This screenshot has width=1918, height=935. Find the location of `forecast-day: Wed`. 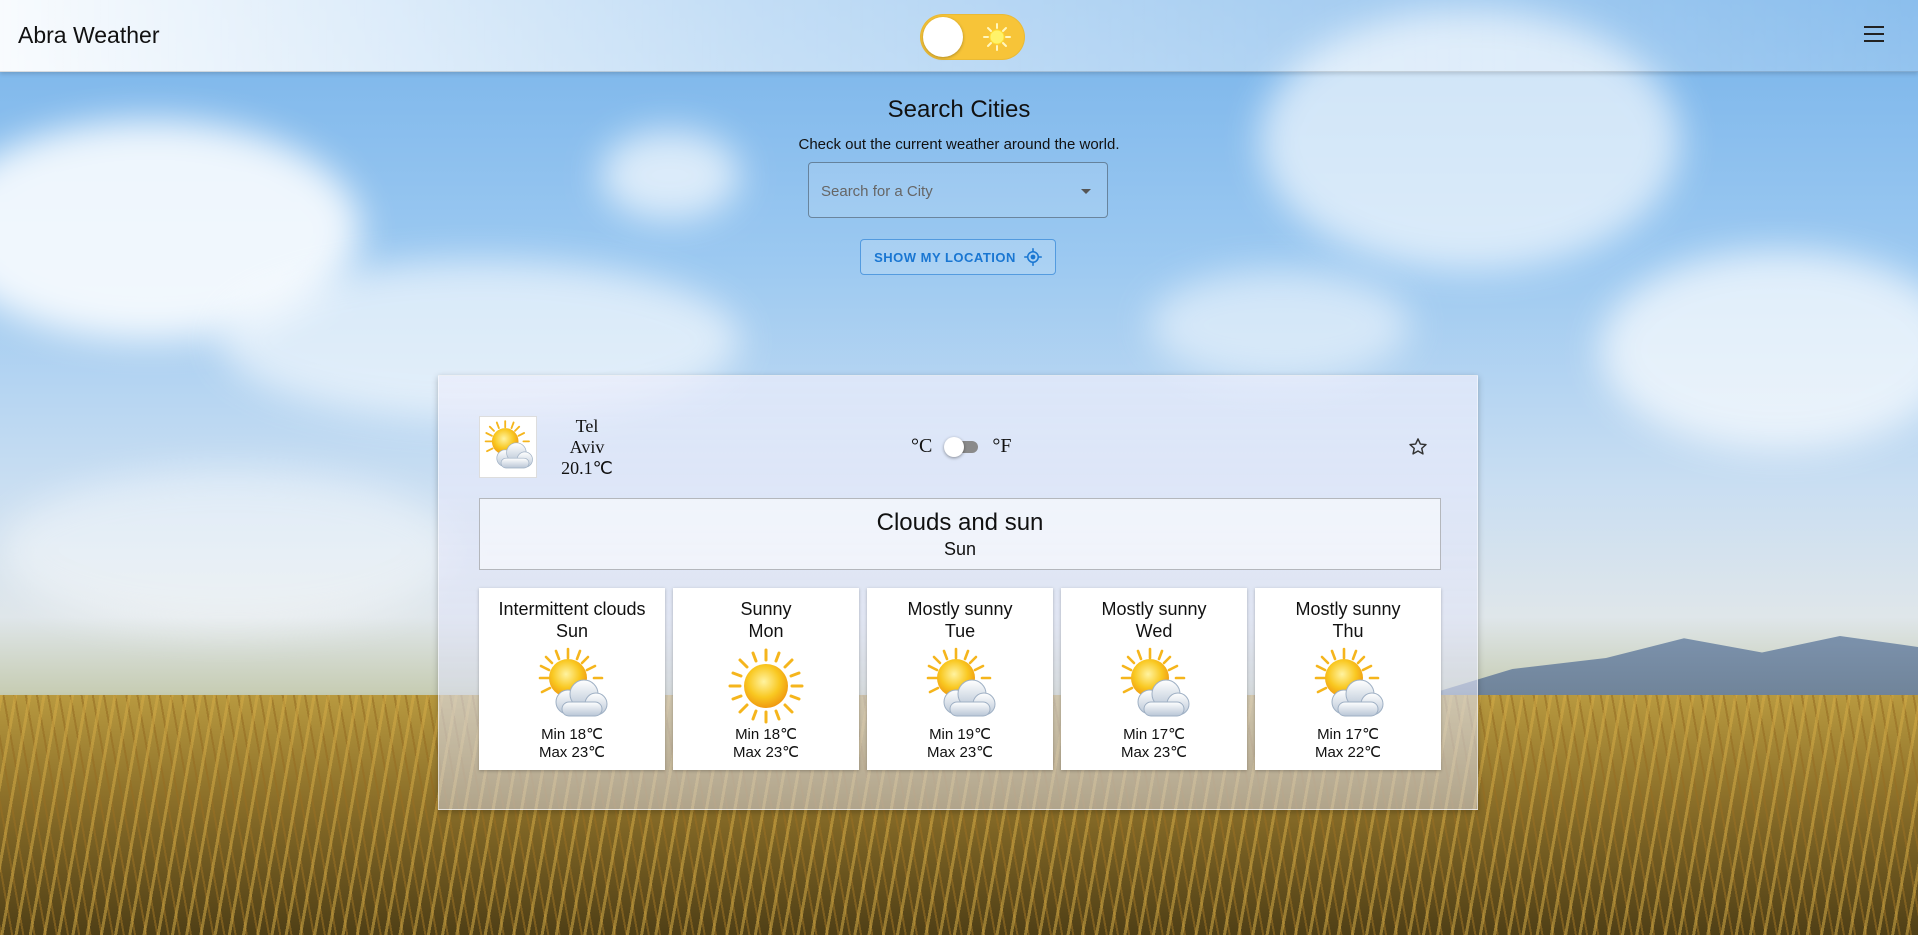

forecast-day: Wed is located at coordinates (1154, 631).